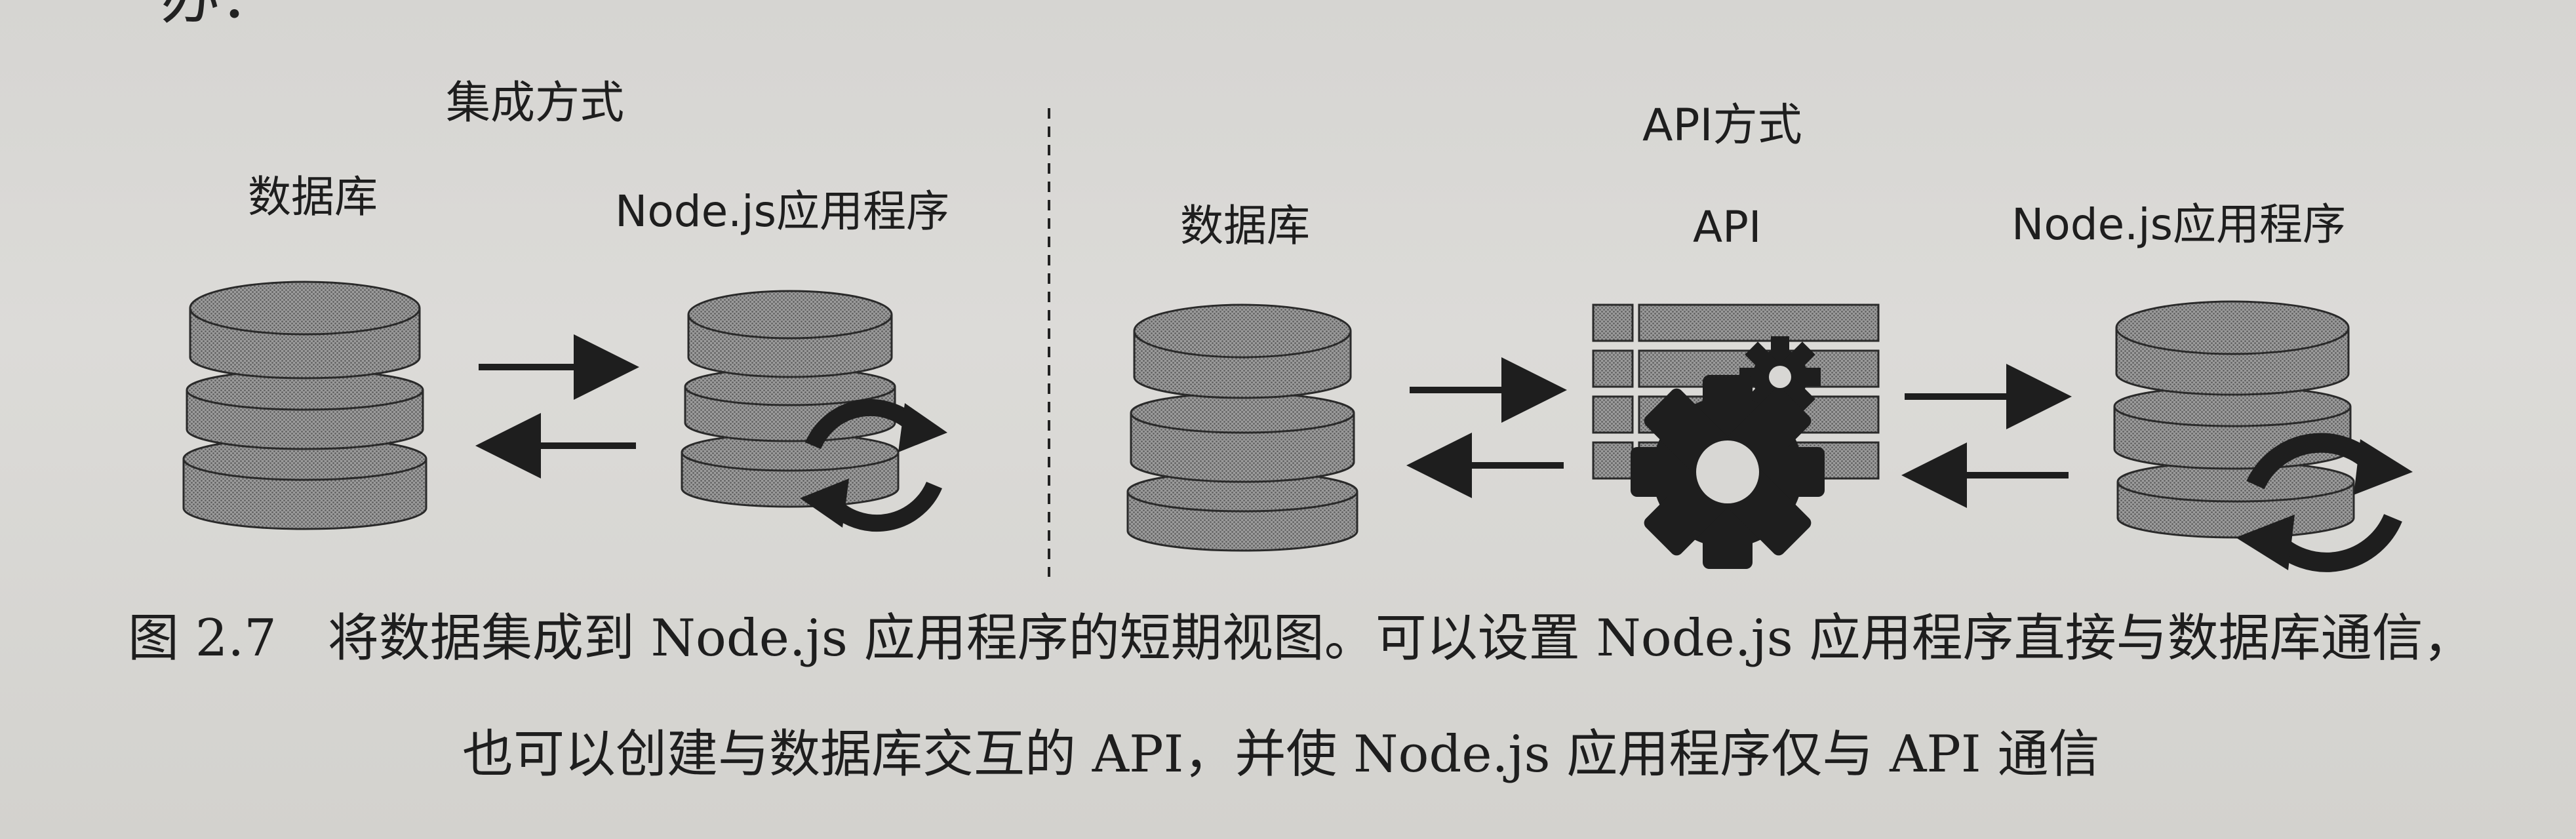 The width and height of the screenshot is (2576, 839). What do you see at coordinates (304, 405) in the screenshot?
I see `integration-database-icon` at bounding box center [304, 405].